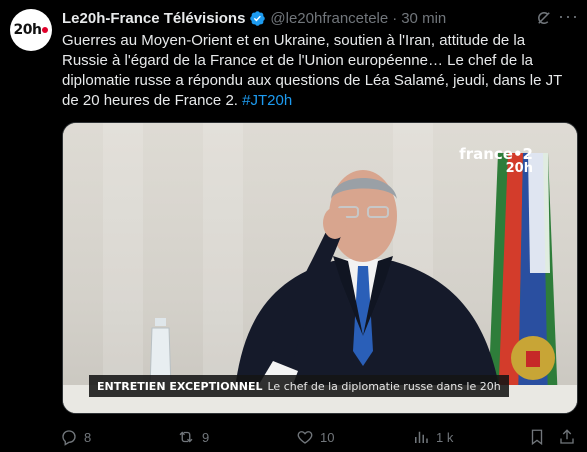 The height and width of the screenshot is (452, 587). What do you see at coordinates (153, 18) in the screenshot?
I see `author-name: Le20h-France Télévisions` at bounding box center [153, 18].